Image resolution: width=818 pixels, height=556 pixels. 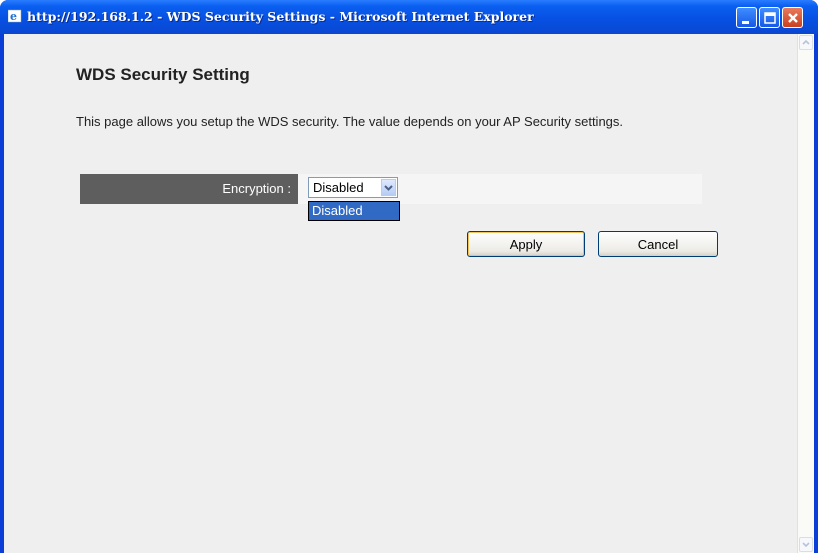 What do you see at coordinates (337, 210) in the screenshot?
I see `dropdown-option-label: Disabled` at bounding box center [337, 210].